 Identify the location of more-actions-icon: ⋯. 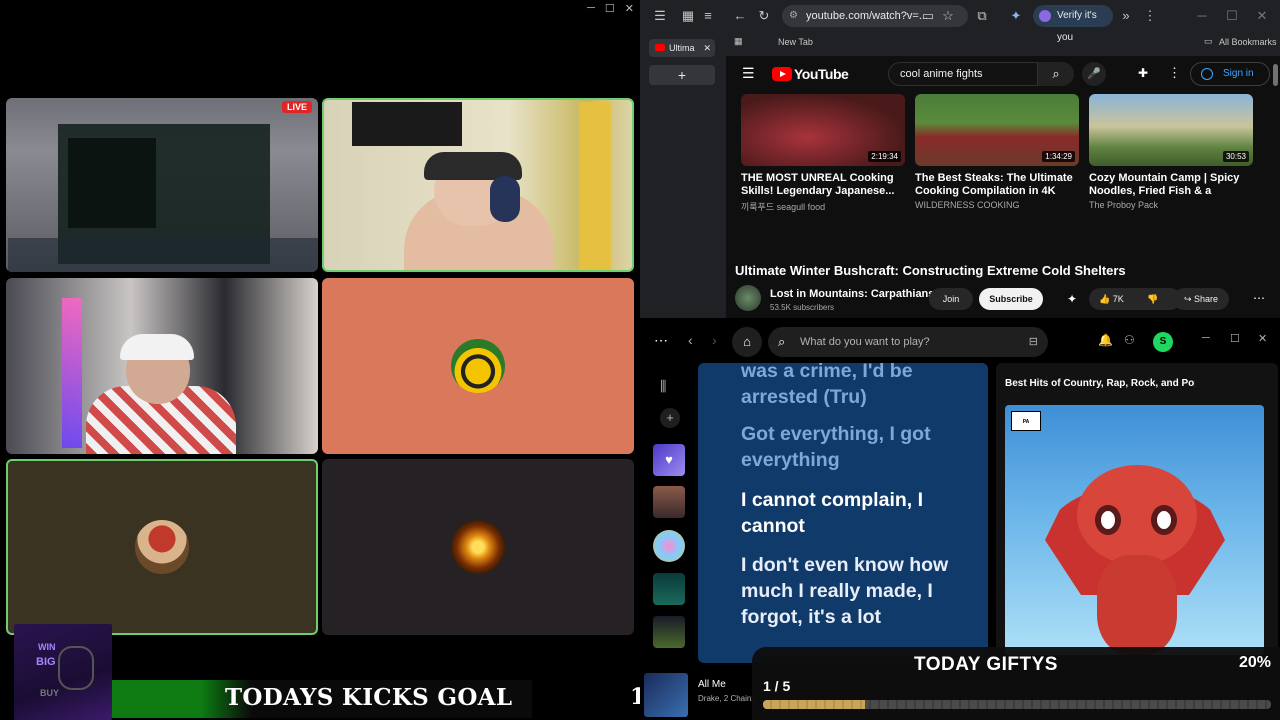
(1259, 298).